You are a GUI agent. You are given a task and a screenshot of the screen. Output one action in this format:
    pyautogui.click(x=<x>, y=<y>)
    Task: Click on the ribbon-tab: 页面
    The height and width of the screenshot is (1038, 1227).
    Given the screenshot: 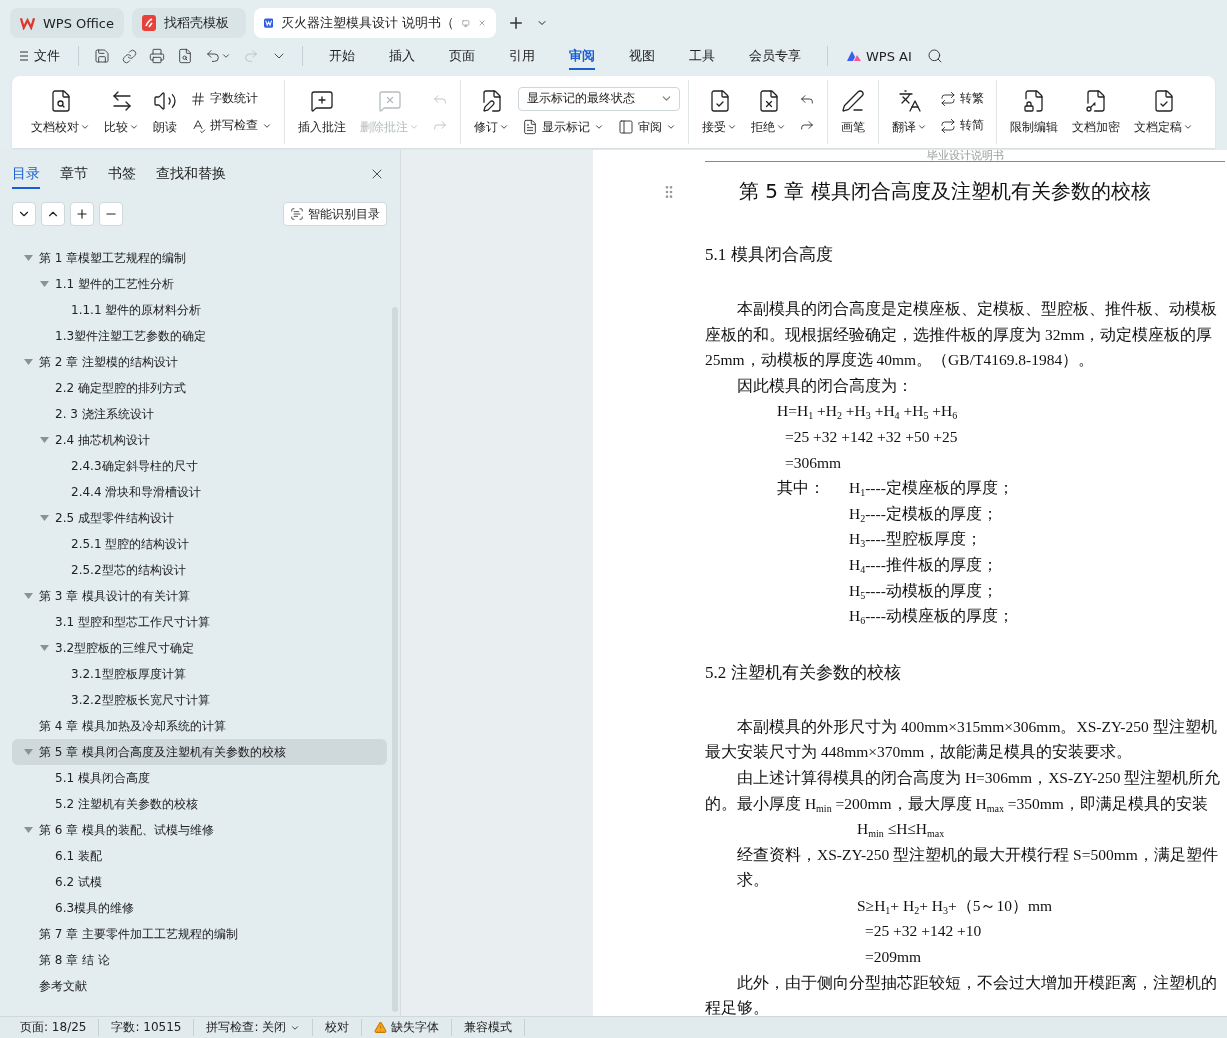 What is the action you would take?
    pyautogui.click(x=462, y=56)
    